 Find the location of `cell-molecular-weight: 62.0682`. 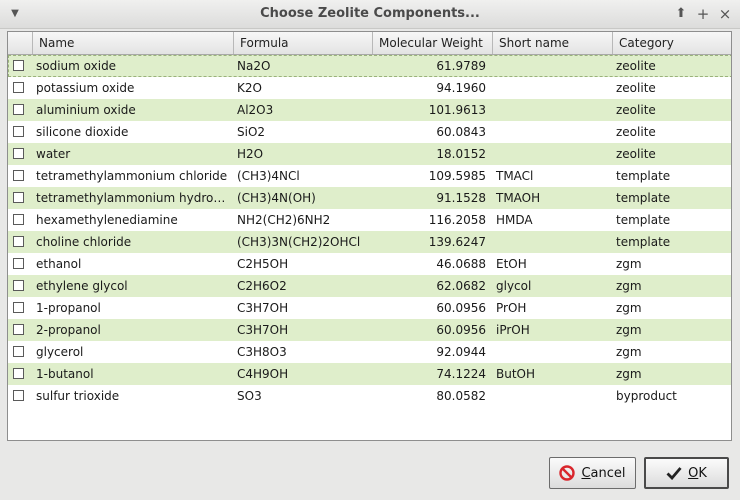

cell-molecular-weight: 62.0682 is located at coordinates (461, 286).